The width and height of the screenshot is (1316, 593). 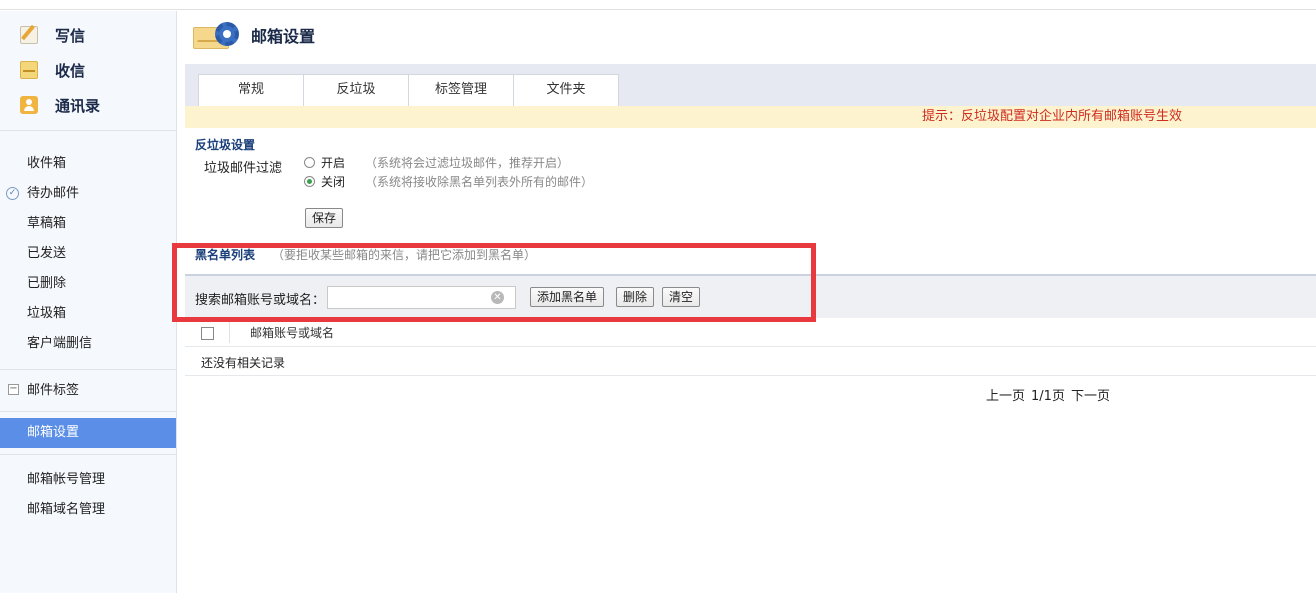 What do you see at coordinates (78, 105) in the screenshot?
I see `contacts-label: 通讯录` at bounding box center [78, 105].